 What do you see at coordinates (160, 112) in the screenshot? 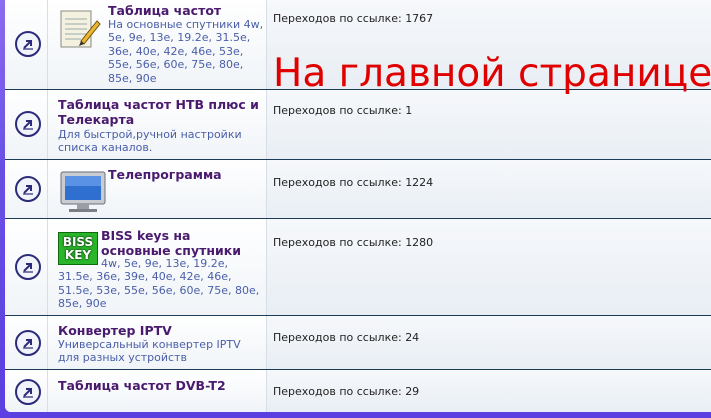
I see `item-title: Таблица частот НТВ плюс и Телекарта` at bounding box center [160, 112].